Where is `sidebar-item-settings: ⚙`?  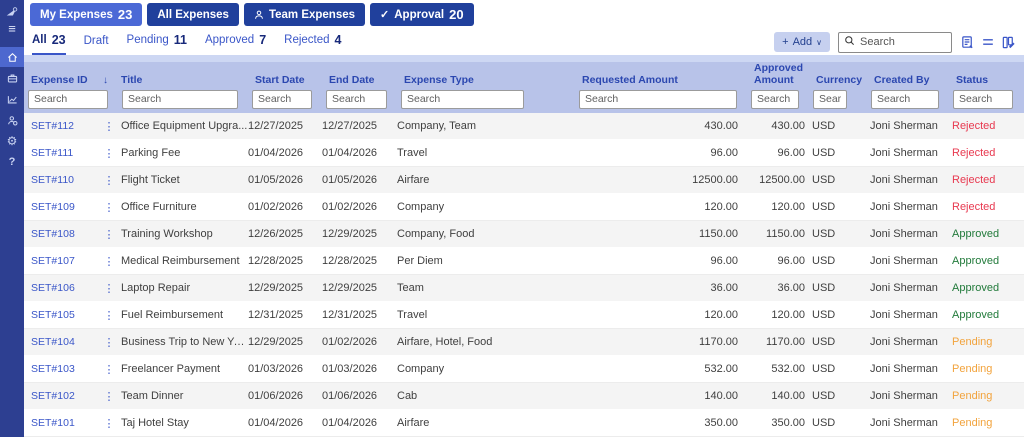 sidebar-item-settings: ⚙ is located at coordinates (12, 141).